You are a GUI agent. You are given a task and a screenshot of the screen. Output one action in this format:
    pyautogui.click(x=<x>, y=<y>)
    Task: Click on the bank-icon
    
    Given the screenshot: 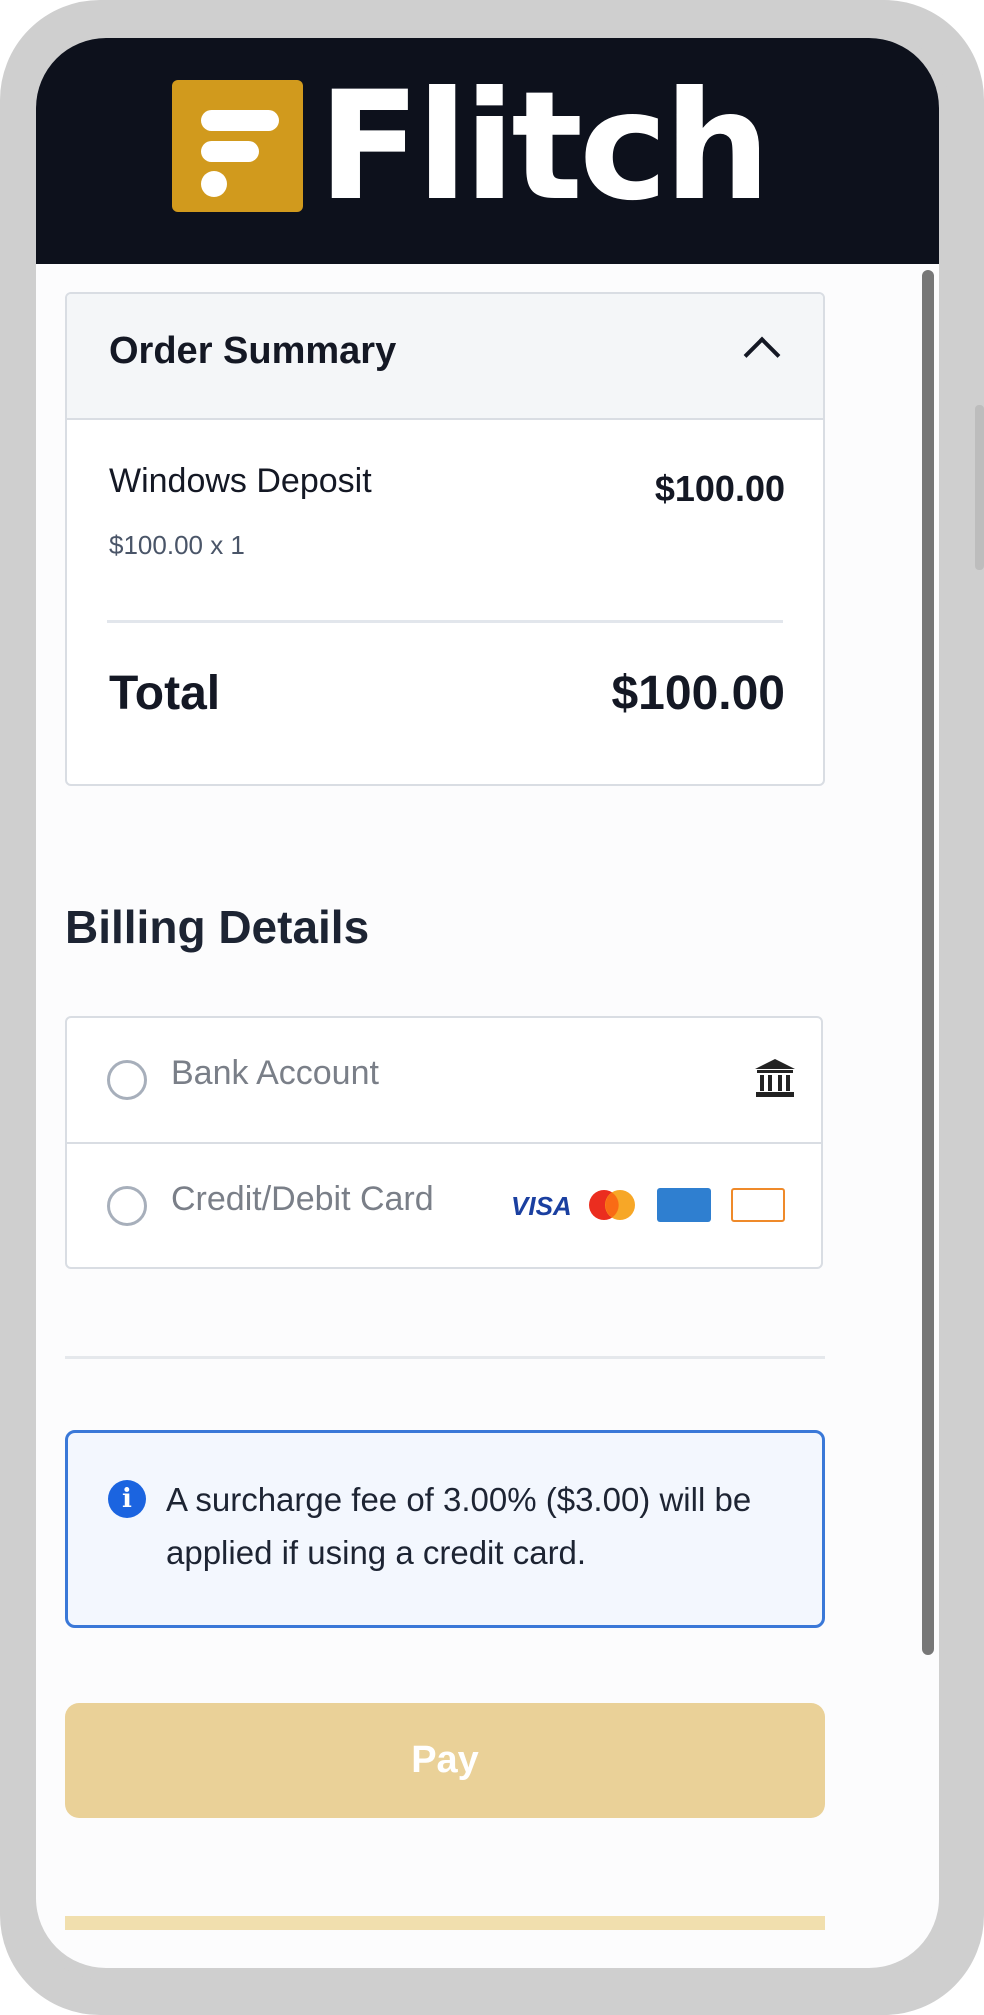 What is the action you would take?
    pyautogui.click(x=775, y=1078)
    